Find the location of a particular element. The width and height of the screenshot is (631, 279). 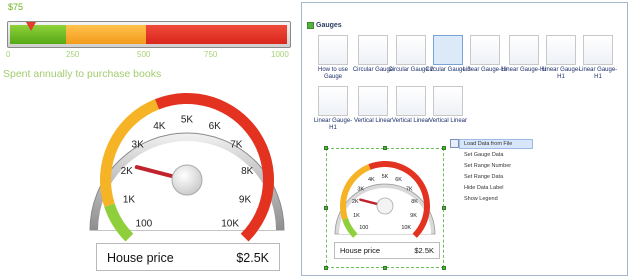

menu-item-set-range-data: Set Range Data is located at coordinates (483, 177).